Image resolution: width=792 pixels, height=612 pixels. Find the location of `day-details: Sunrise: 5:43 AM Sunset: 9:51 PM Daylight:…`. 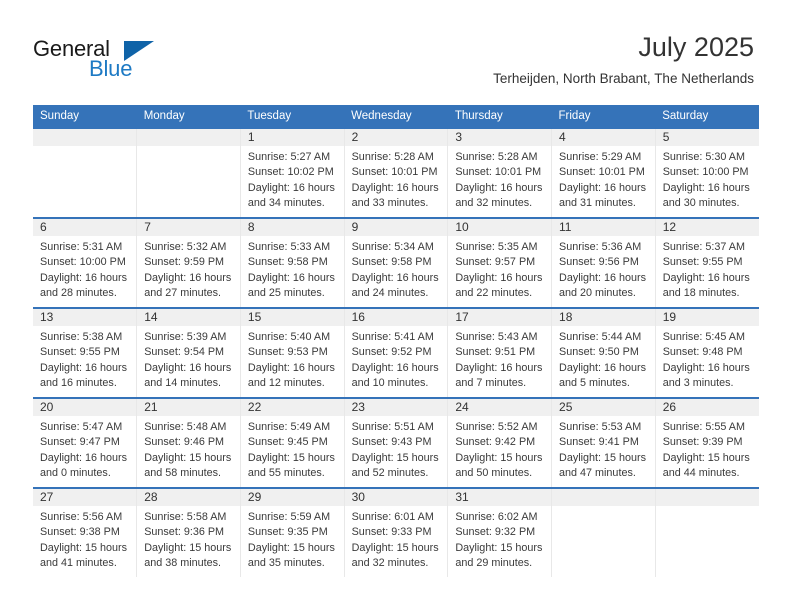

day-details: Sunrise: 5:43 AM Sunset: 9:51 PM Daylight:… is located at coordinates (499, 358).